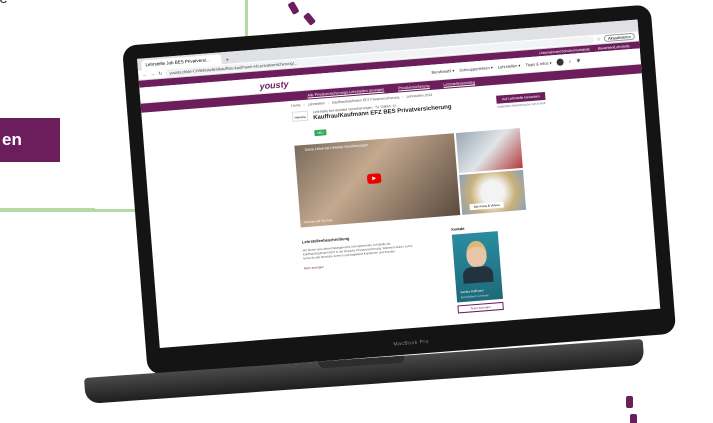 This screenshot has height=423, width=713. What do you see at coordinates (458, 229) in the screenshot?
I see `contact-heading: Kontakt` at bounding box center [458, 229].